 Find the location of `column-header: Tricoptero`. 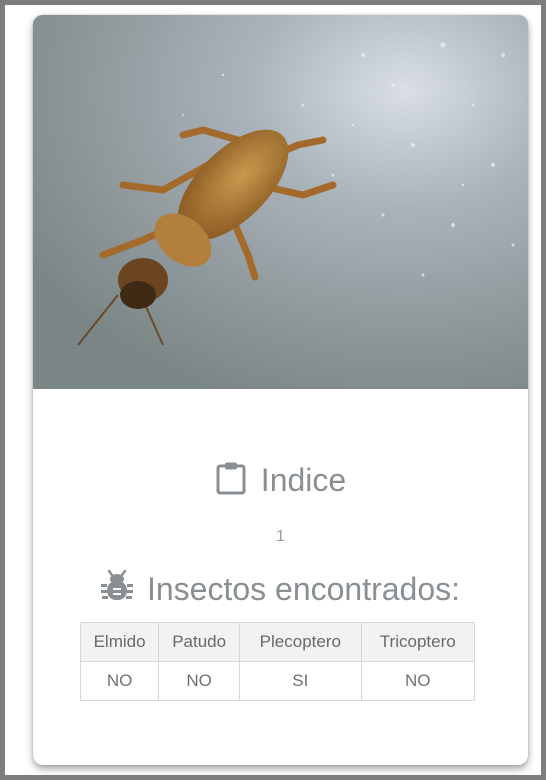

column-header: Tricoptero is located at coordinates (418, 642).